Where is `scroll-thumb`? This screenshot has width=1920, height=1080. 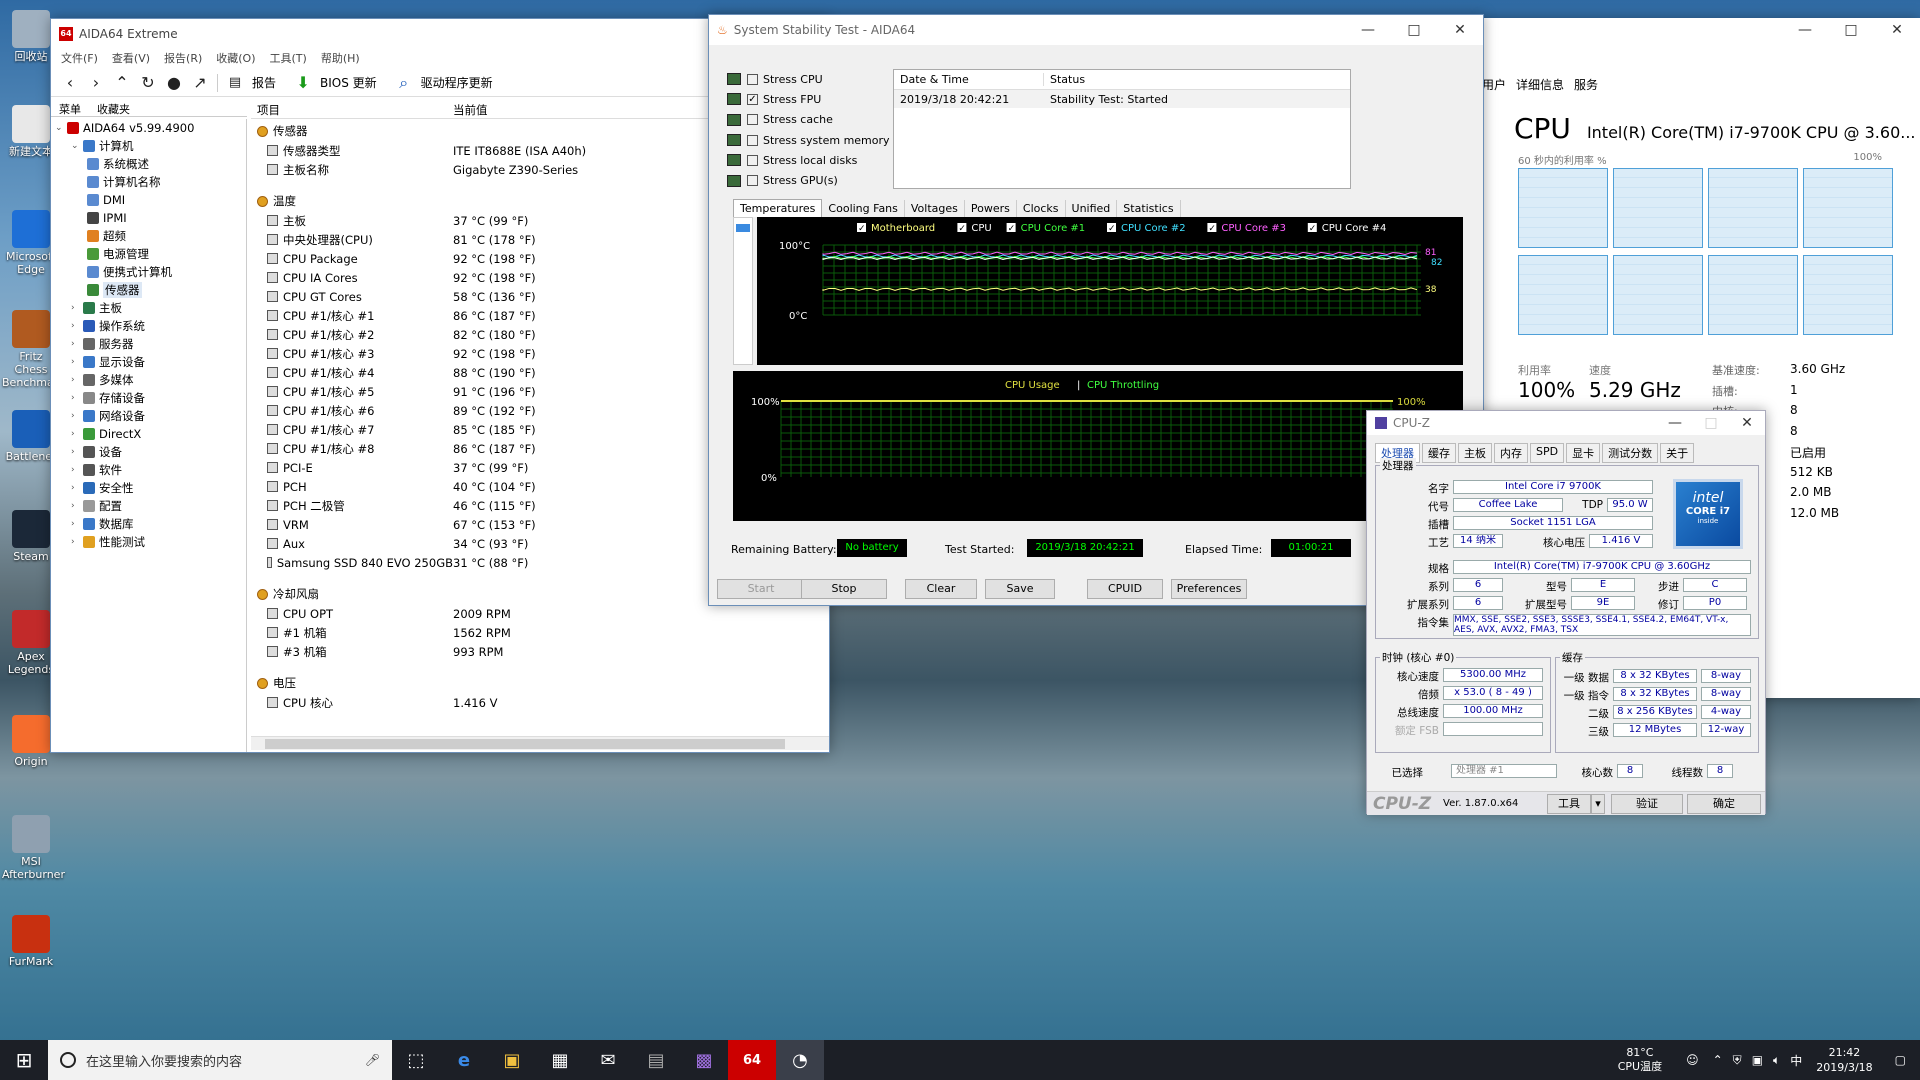
scroll-thumb is located at coordinates (525, 744).